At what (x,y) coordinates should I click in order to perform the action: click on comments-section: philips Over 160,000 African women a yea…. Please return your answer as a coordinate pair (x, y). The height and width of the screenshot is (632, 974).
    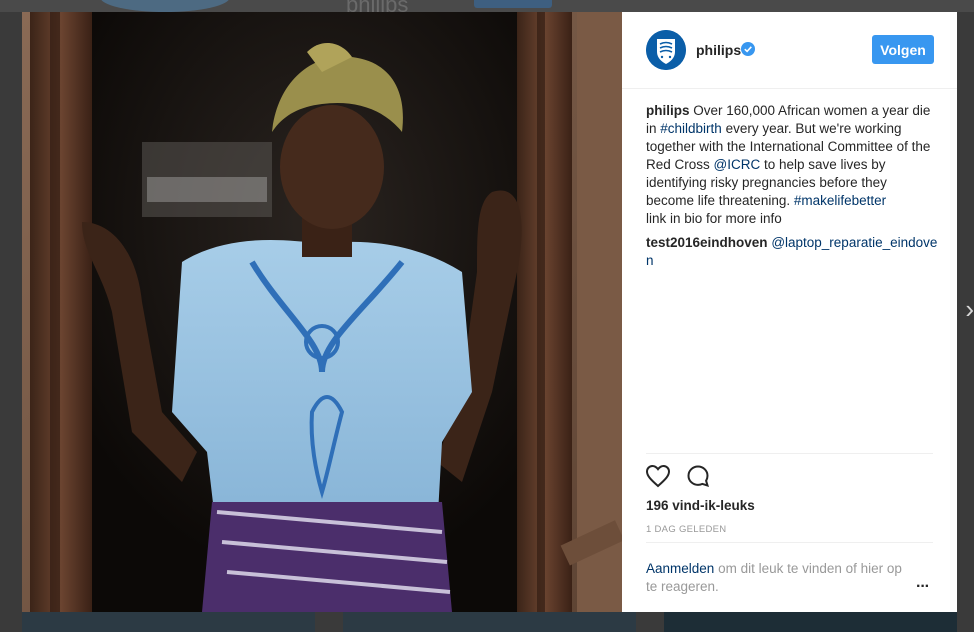
    Looking at the image, I should click on (792, 186).